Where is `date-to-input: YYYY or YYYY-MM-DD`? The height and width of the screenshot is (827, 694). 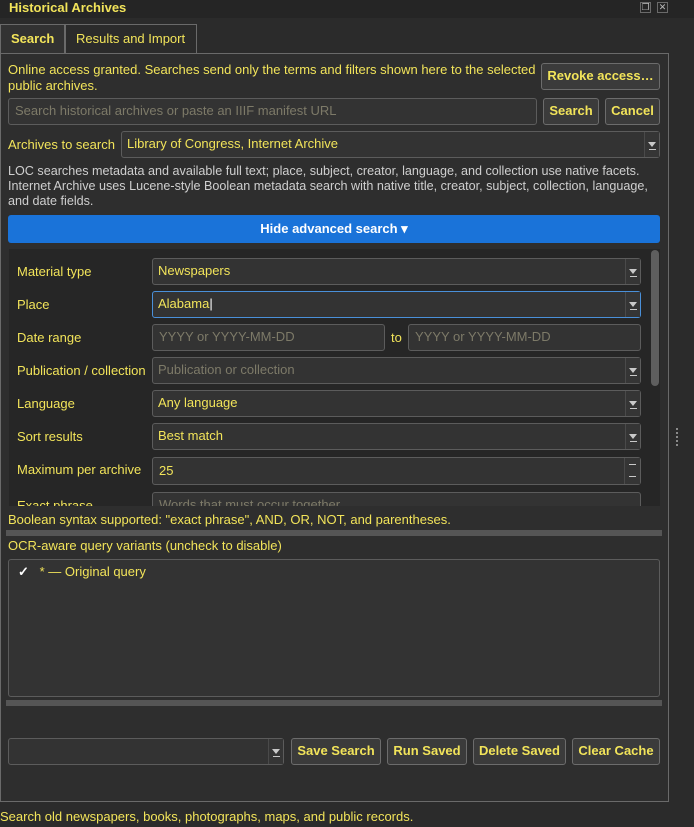
date-to-input: YYYY or YYYY-MM-DD is located at coordinates (524, 337).